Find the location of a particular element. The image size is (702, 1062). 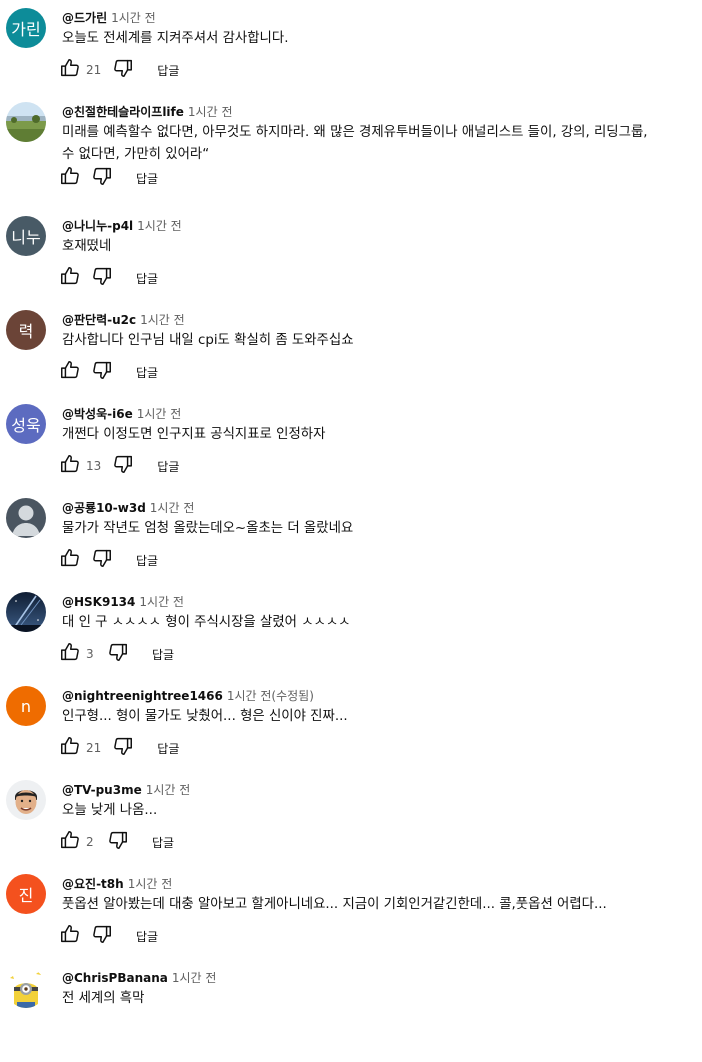

avatar-initials: 력 is located at coordinates (26, 331).